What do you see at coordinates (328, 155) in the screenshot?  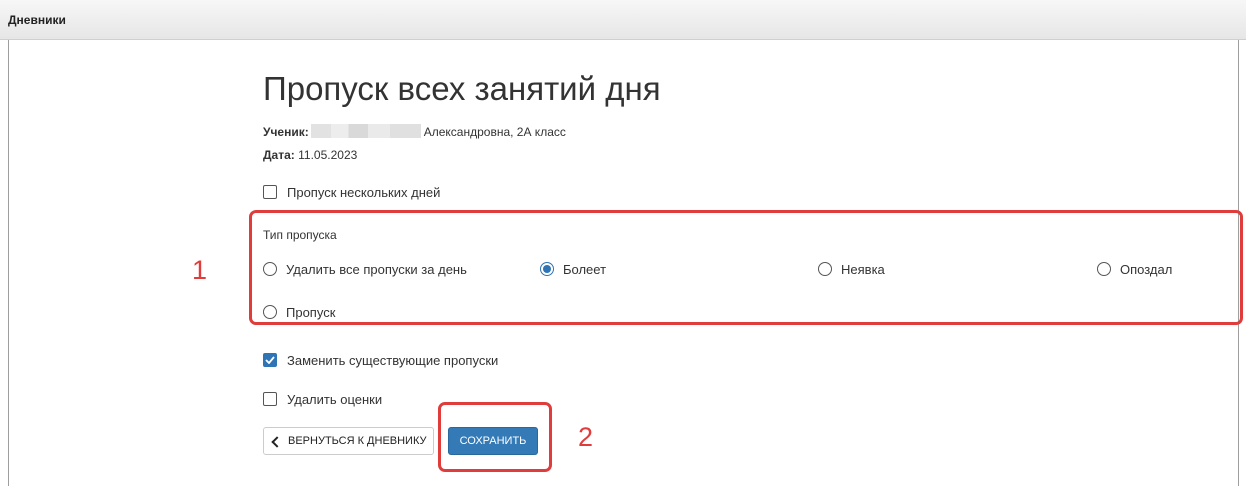 I see `date-value: 11.05.2023` at bounding box center [328, 155].